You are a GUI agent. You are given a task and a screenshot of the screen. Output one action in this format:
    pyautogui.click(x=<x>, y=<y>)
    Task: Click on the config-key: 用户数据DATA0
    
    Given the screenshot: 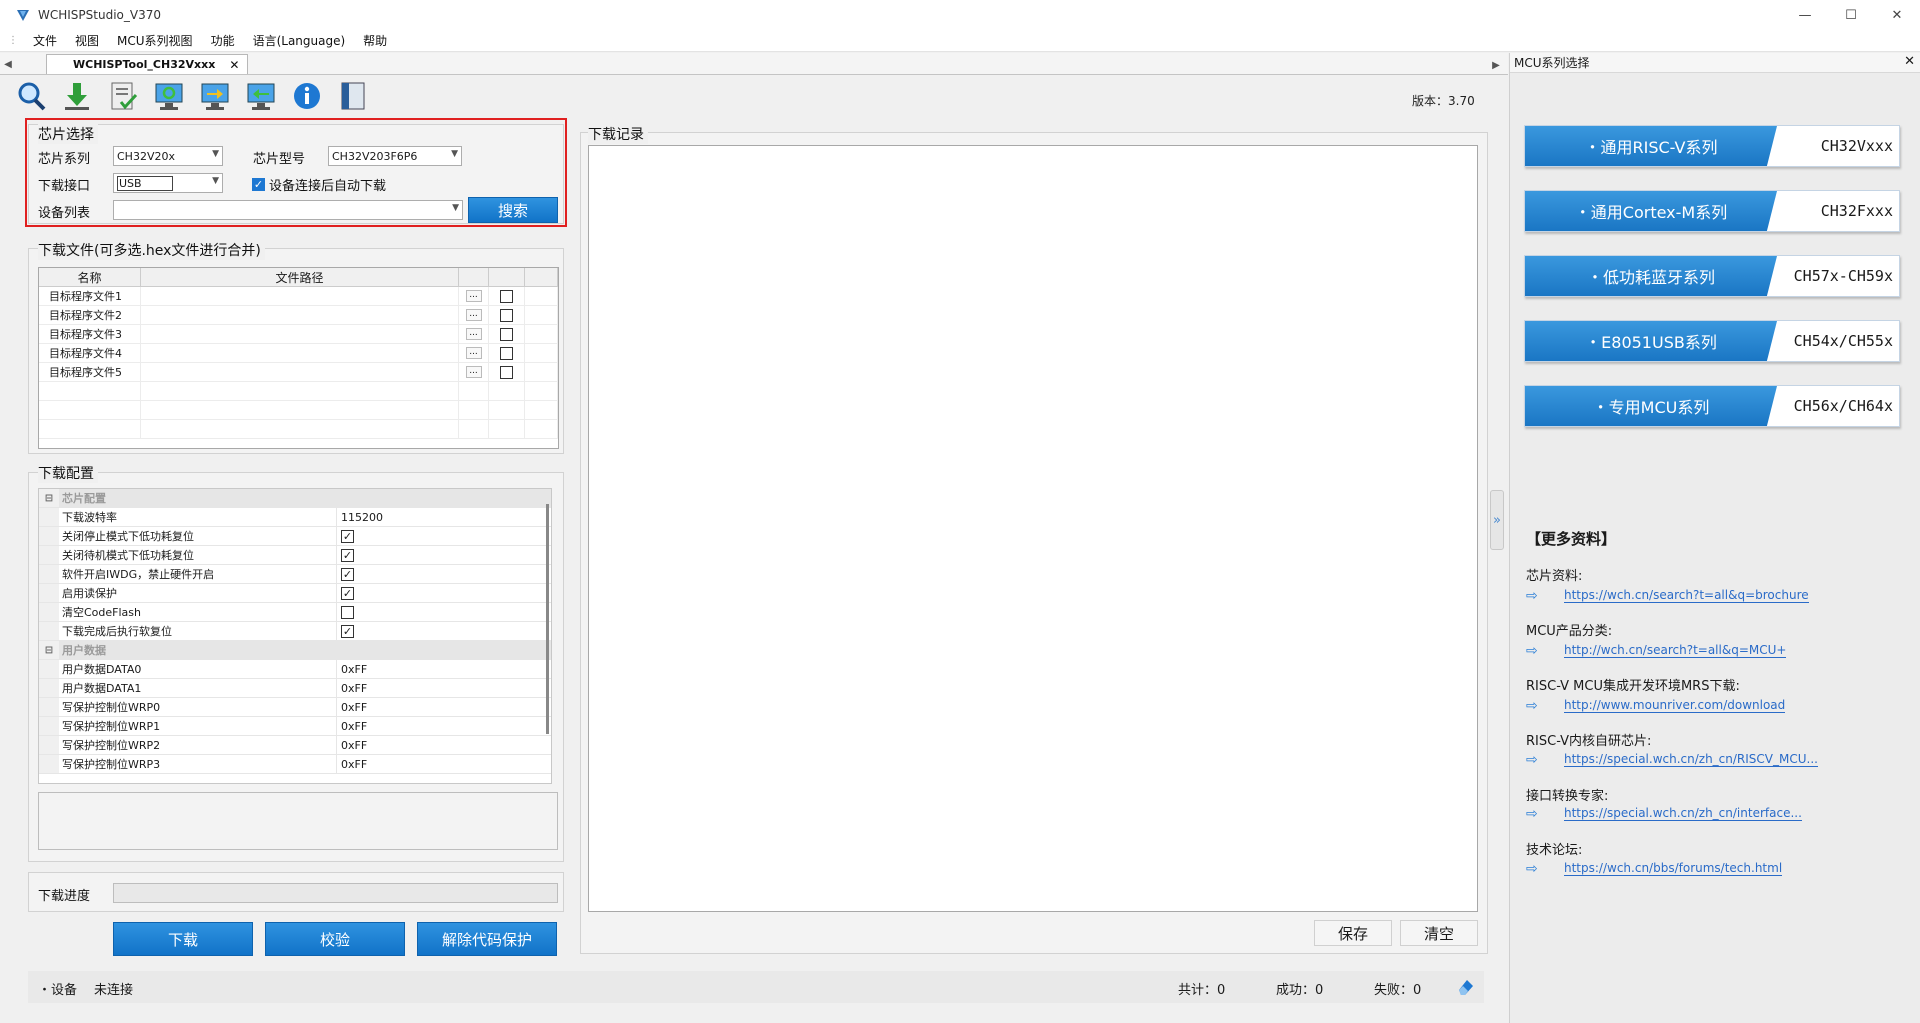 What is the action you would take?
    pyautogui.click(x=198, y=669)
    